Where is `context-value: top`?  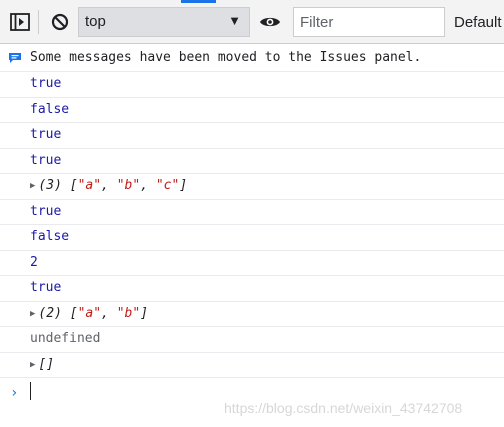 context-value: top is located at coordinates (95, 21).